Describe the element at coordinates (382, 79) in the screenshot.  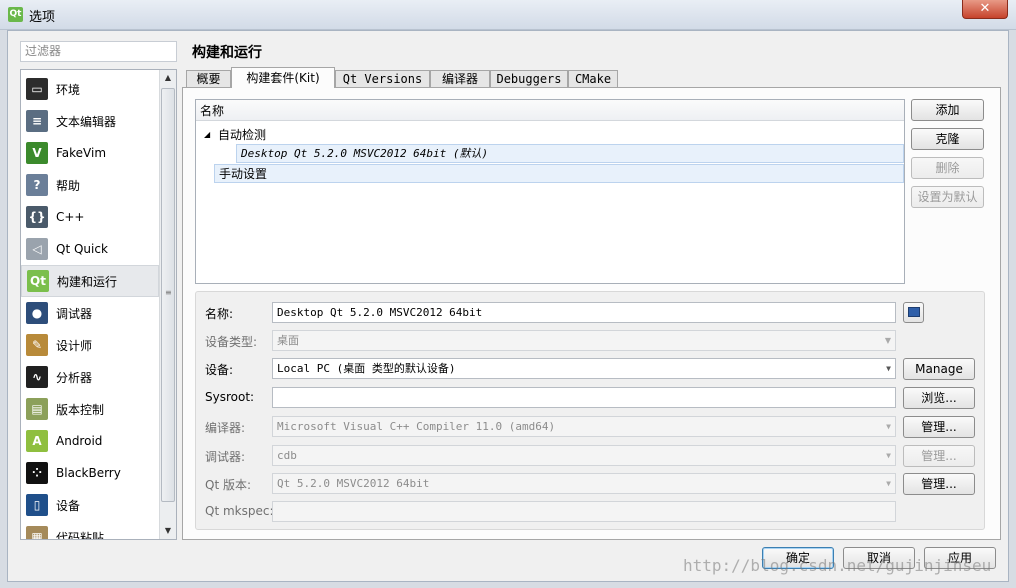
I see `tab-qt-versions: Qt Versions` at that location.